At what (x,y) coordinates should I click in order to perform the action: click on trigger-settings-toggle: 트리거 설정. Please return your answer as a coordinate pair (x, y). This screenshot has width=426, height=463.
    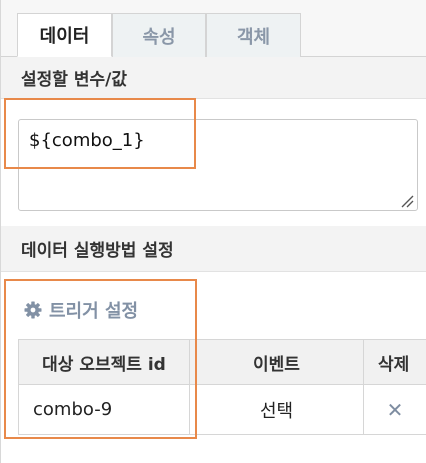
    Looking at the image, I should click on (80, 310).